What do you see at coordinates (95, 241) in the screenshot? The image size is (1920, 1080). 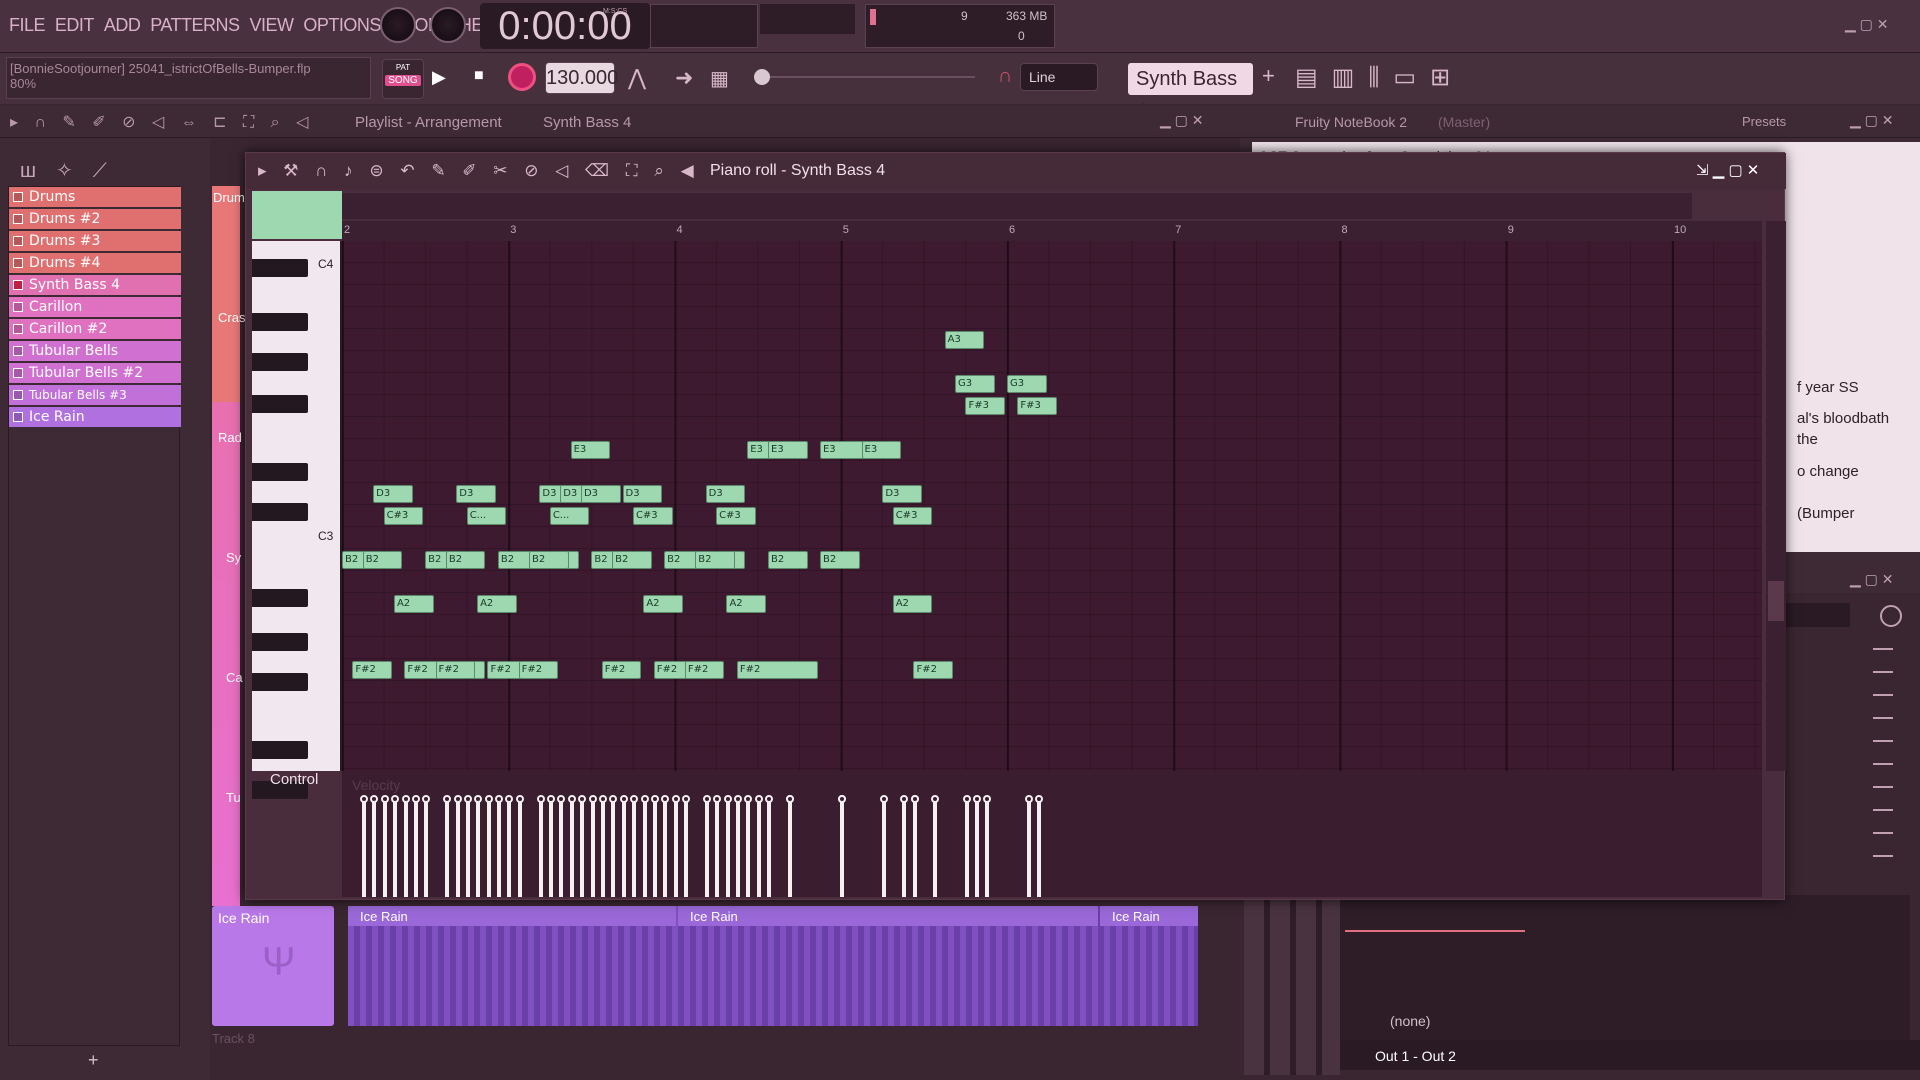 I see `channel-drums-3: Drums #3` at bounding box center [95, 241].